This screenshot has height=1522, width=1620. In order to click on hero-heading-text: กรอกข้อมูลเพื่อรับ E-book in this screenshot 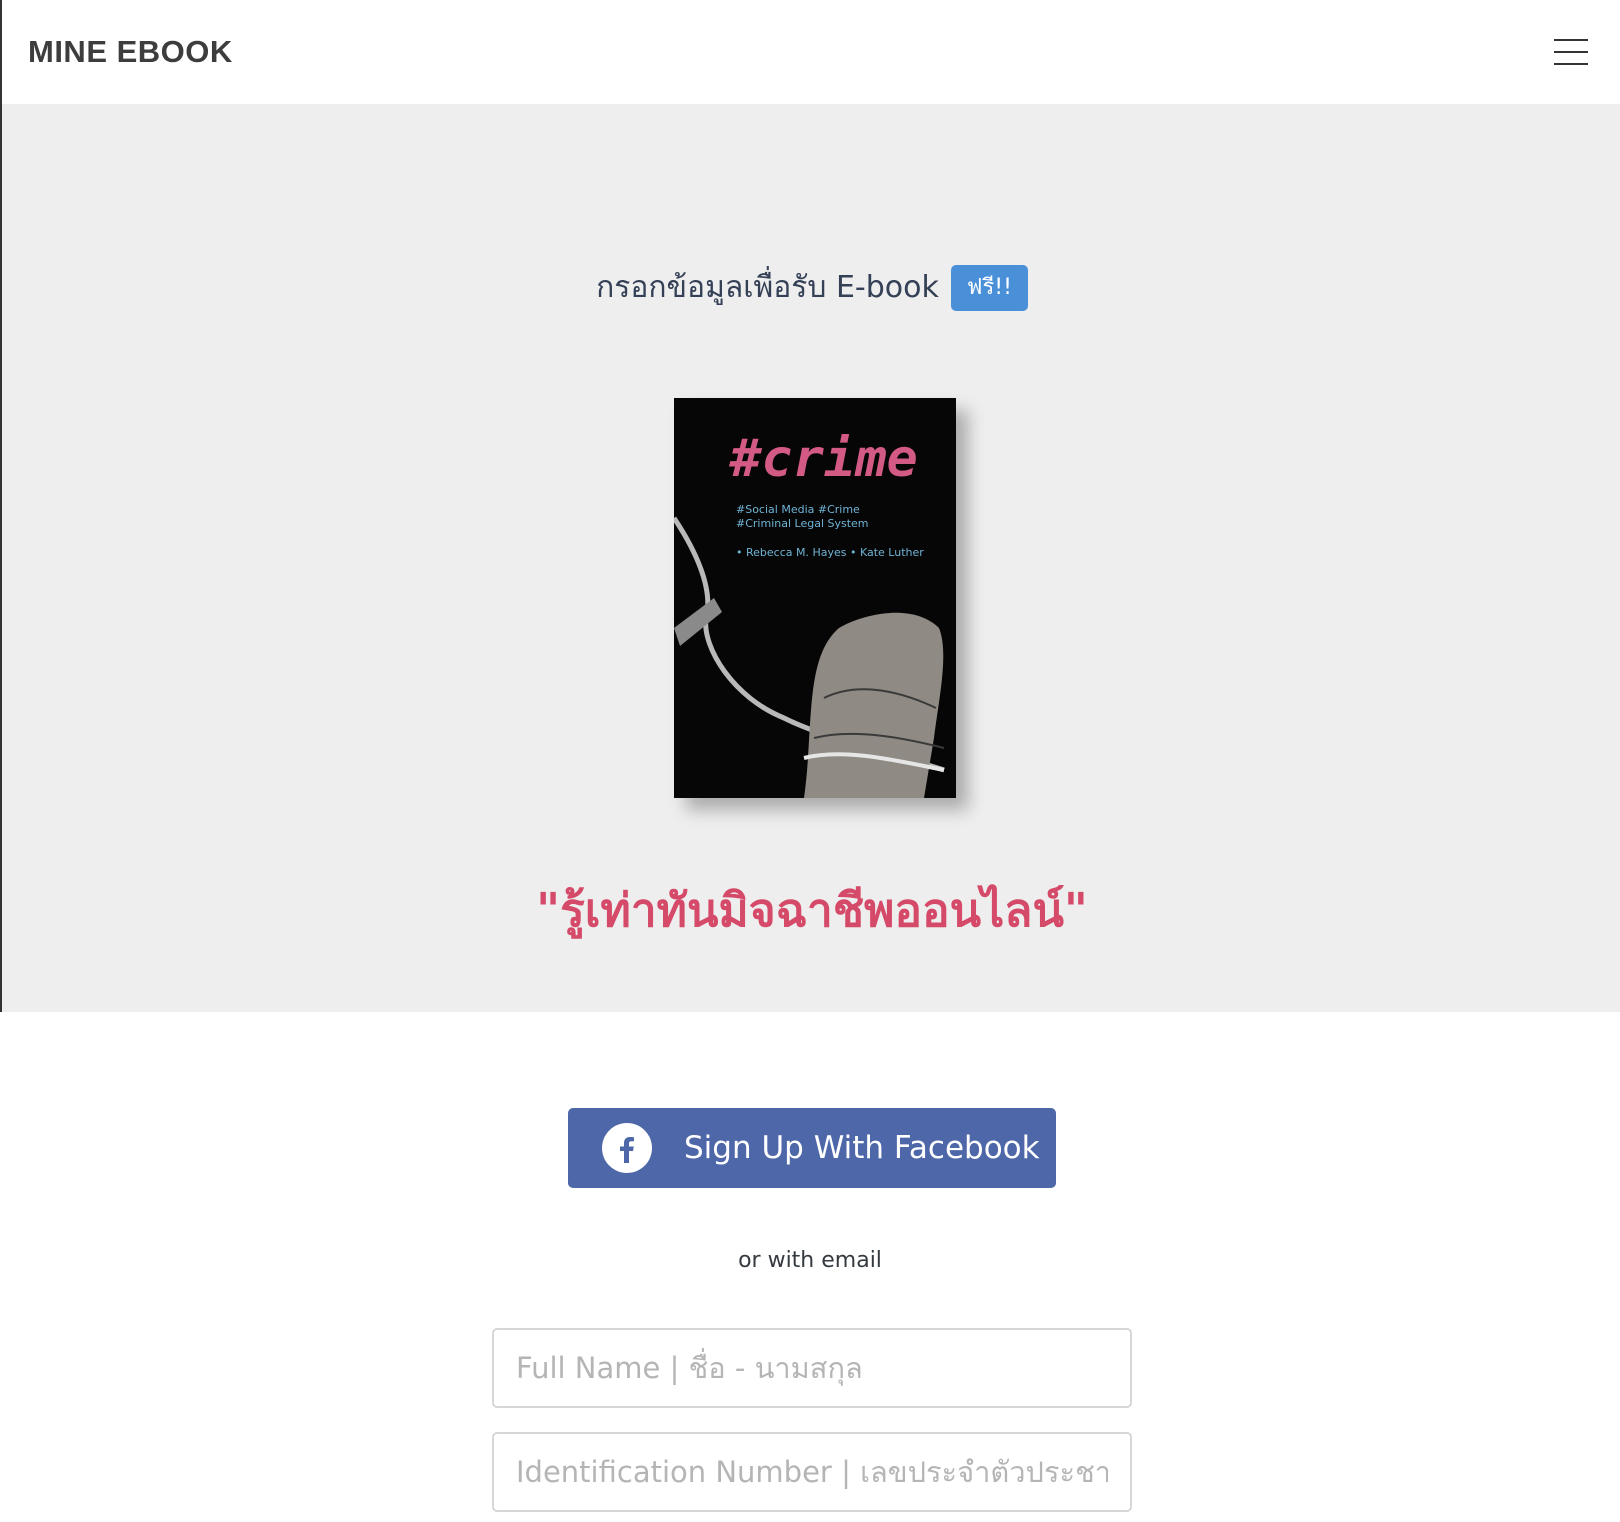, I will do `click(767, 287)`.